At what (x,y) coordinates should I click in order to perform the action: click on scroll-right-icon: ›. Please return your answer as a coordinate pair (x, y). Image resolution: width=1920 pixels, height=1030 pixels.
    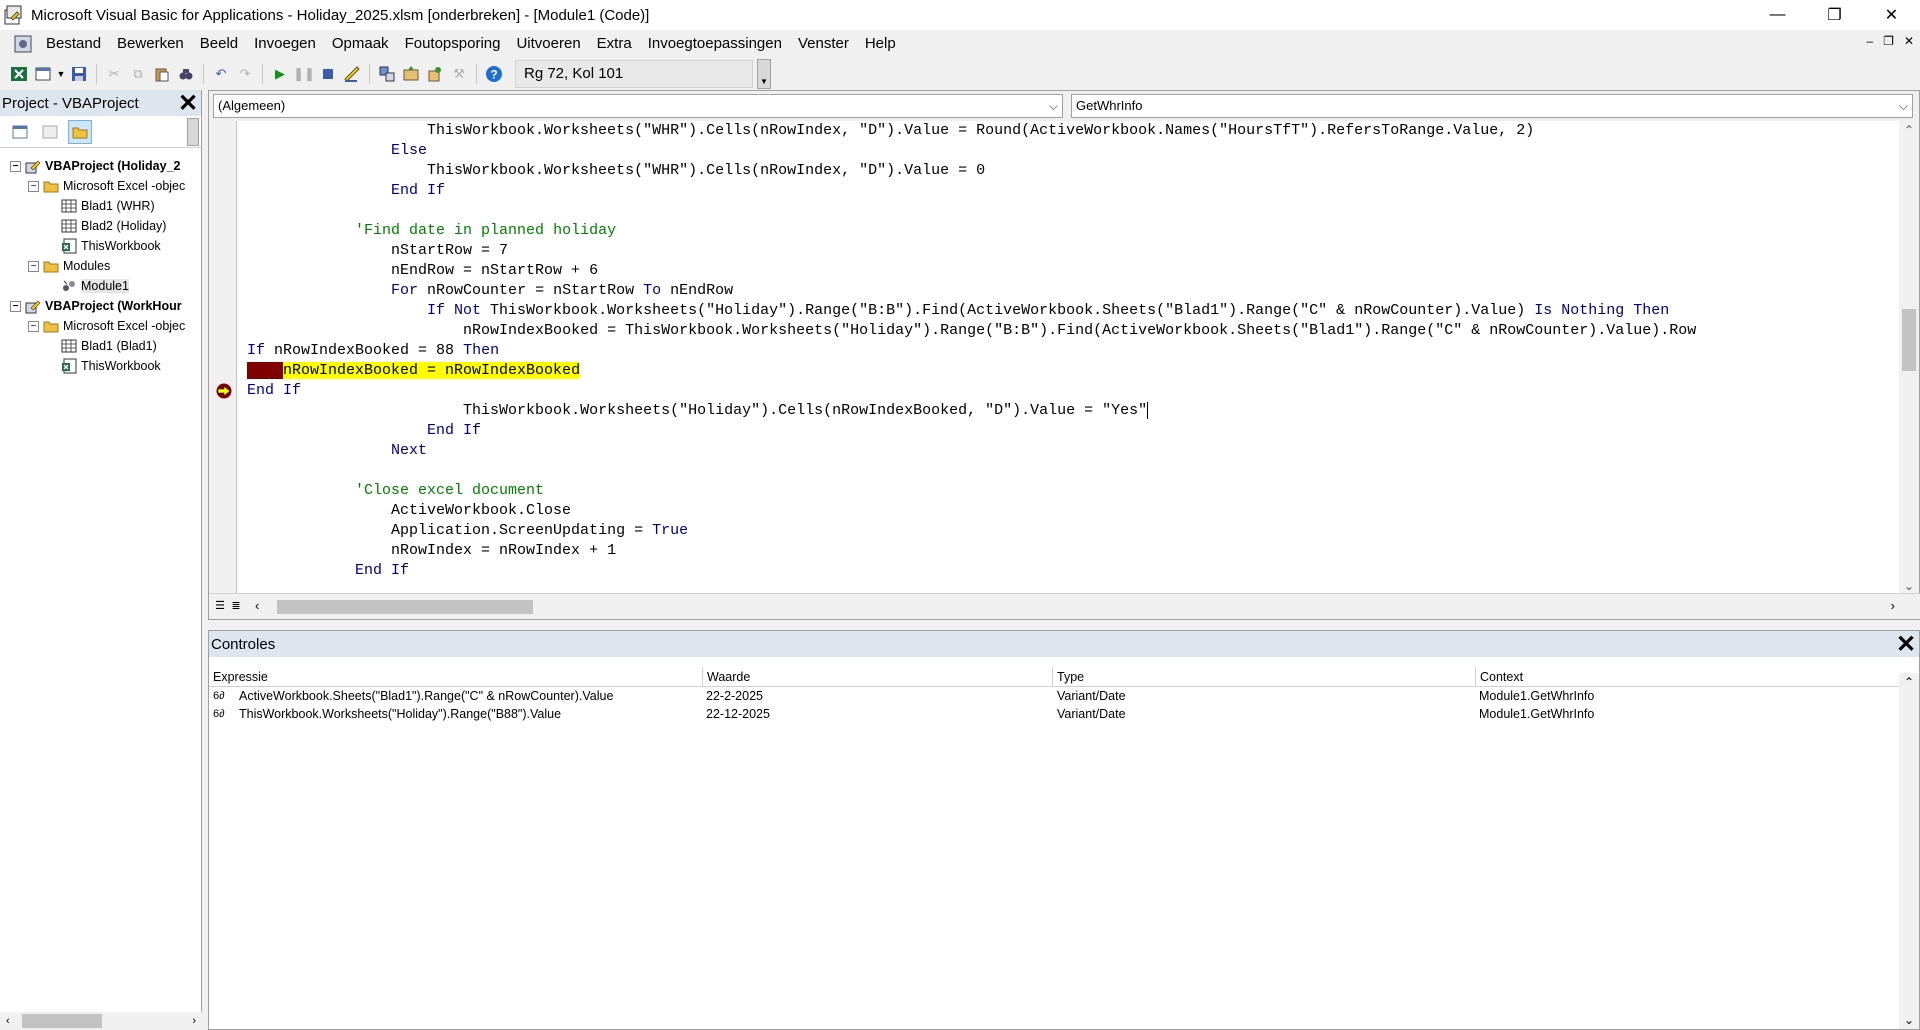
    Looking at the image, I should click on (194, 1021).